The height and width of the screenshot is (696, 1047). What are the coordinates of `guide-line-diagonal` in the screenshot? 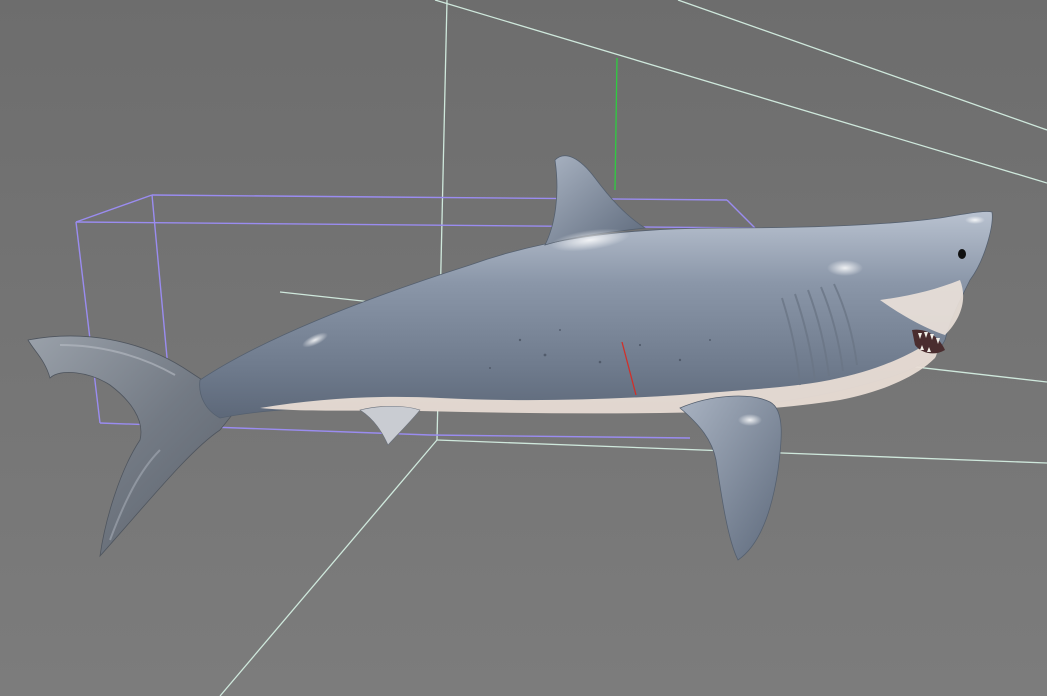 It's located at (328, 567).